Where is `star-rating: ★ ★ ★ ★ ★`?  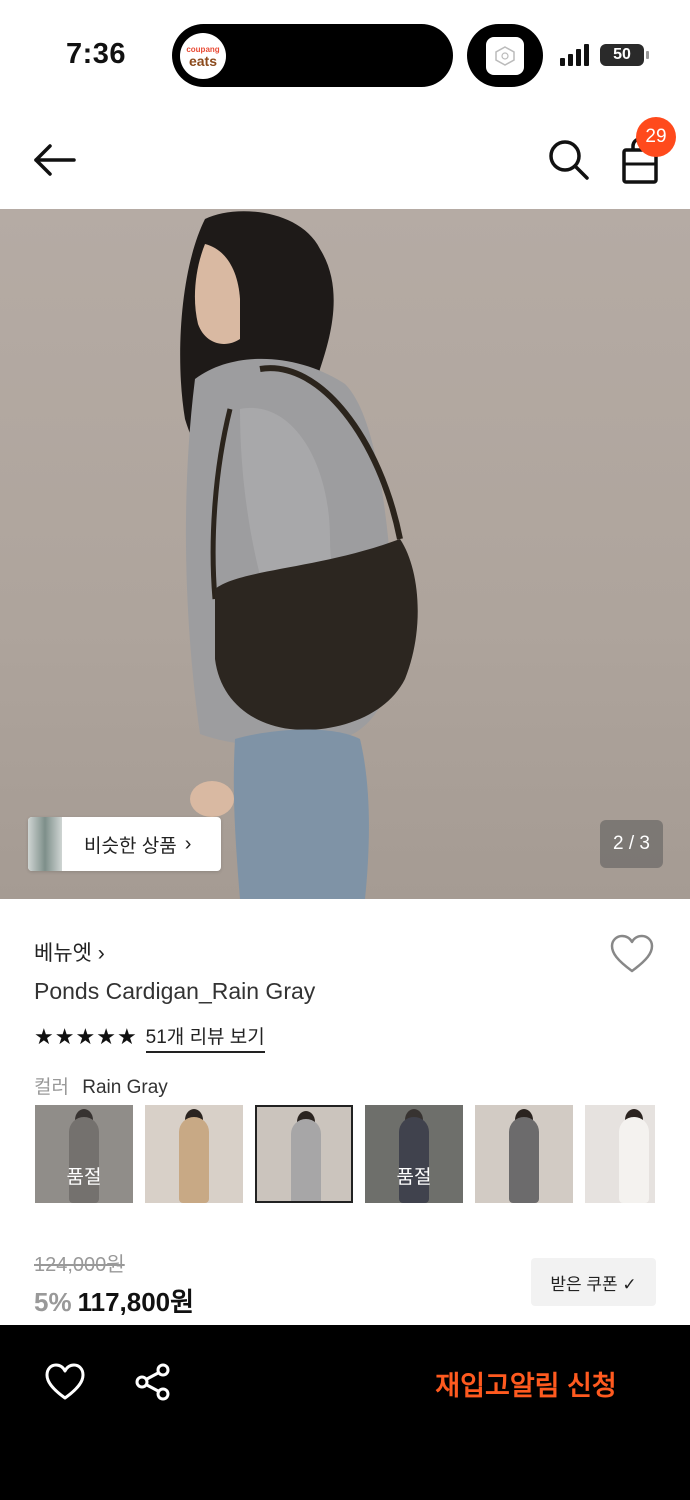 star-rating: ★ ★ ★ ★ ★ is located at coordinates (86, 1037).